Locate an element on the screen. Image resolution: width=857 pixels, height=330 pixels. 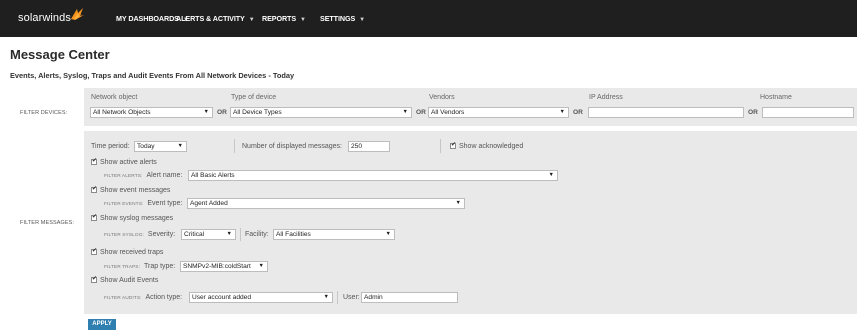
alert-name-select: All Basic Alerts ▼ is located at coordinates (373, 175).